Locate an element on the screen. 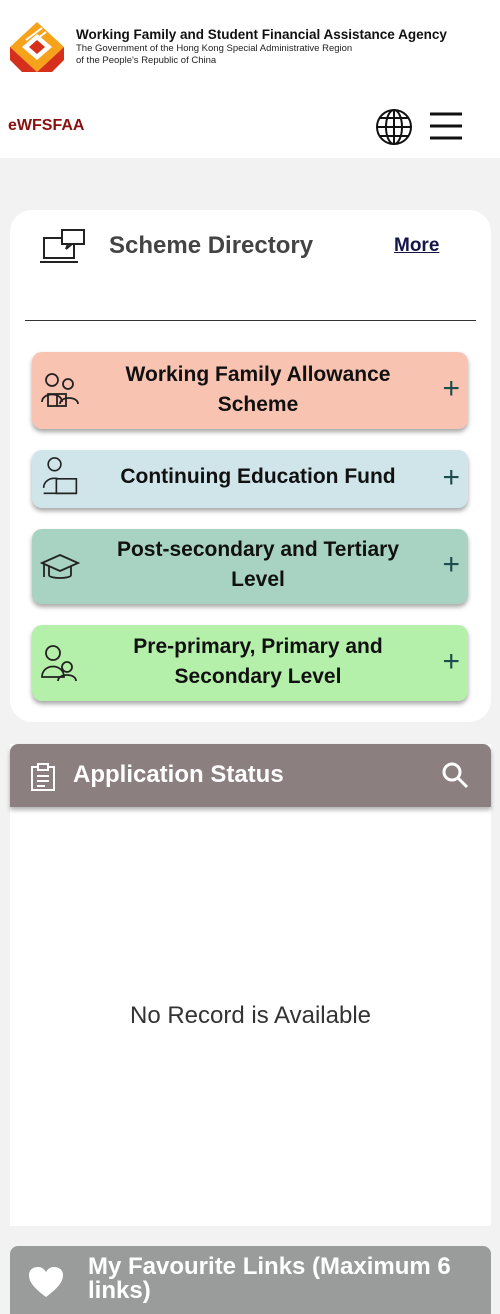 The width and height of the screenshot is (500, 1314). scheme-continuing-education-fund: Continuing Education Fund + is located at coordinates (250, 479).